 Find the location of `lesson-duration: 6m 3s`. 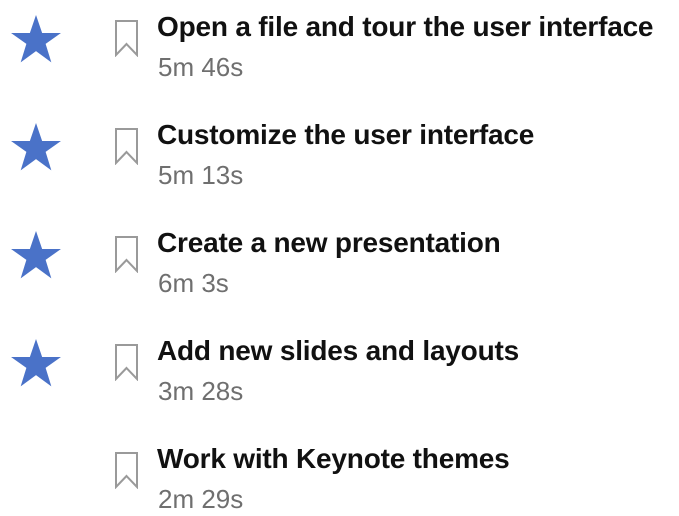

lesson-duration: 6m 3s is located at coordinates (193, 283).